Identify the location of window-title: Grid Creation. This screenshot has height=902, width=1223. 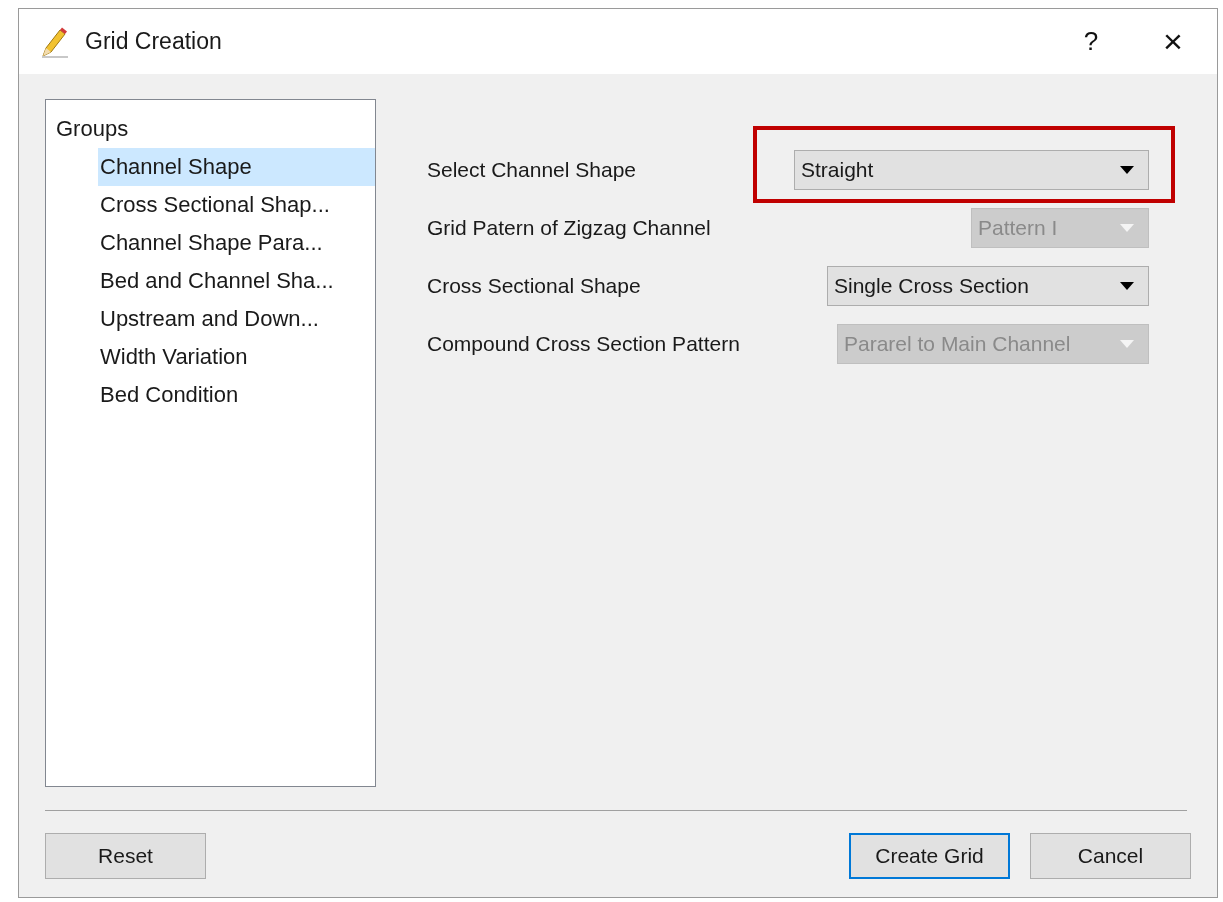
(153, 41).